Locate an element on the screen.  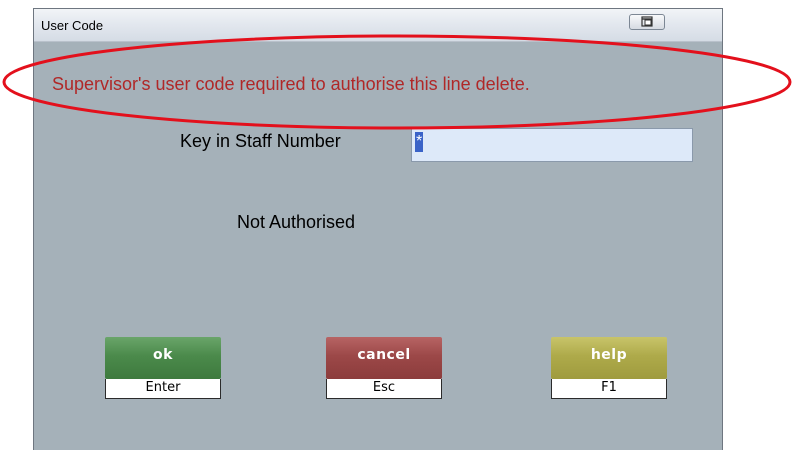
restore-window-icon is located at coordinates (647, 21).